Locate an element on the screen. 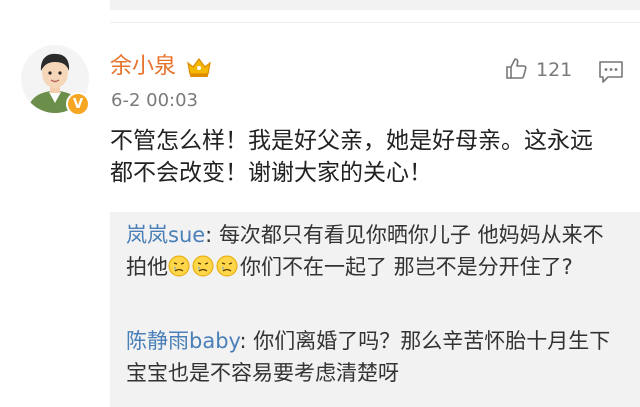 This screenshot has width=640, height=407. crown-icon is located at coordinates (199, 69).